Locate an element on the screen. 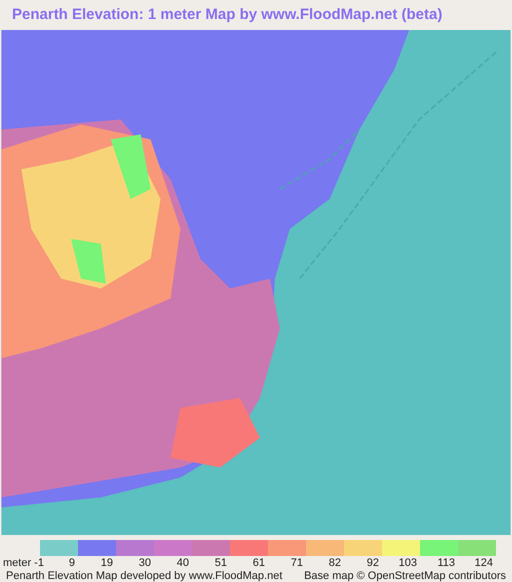 The height and width of the screenshot is (582, 512). legend-value: 40 is located at coordinates (183, 563).